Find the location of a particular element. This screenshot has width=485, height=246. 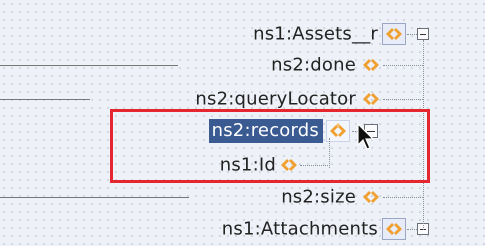

mouse-cursor-icon is located at coordinates (367, 138).